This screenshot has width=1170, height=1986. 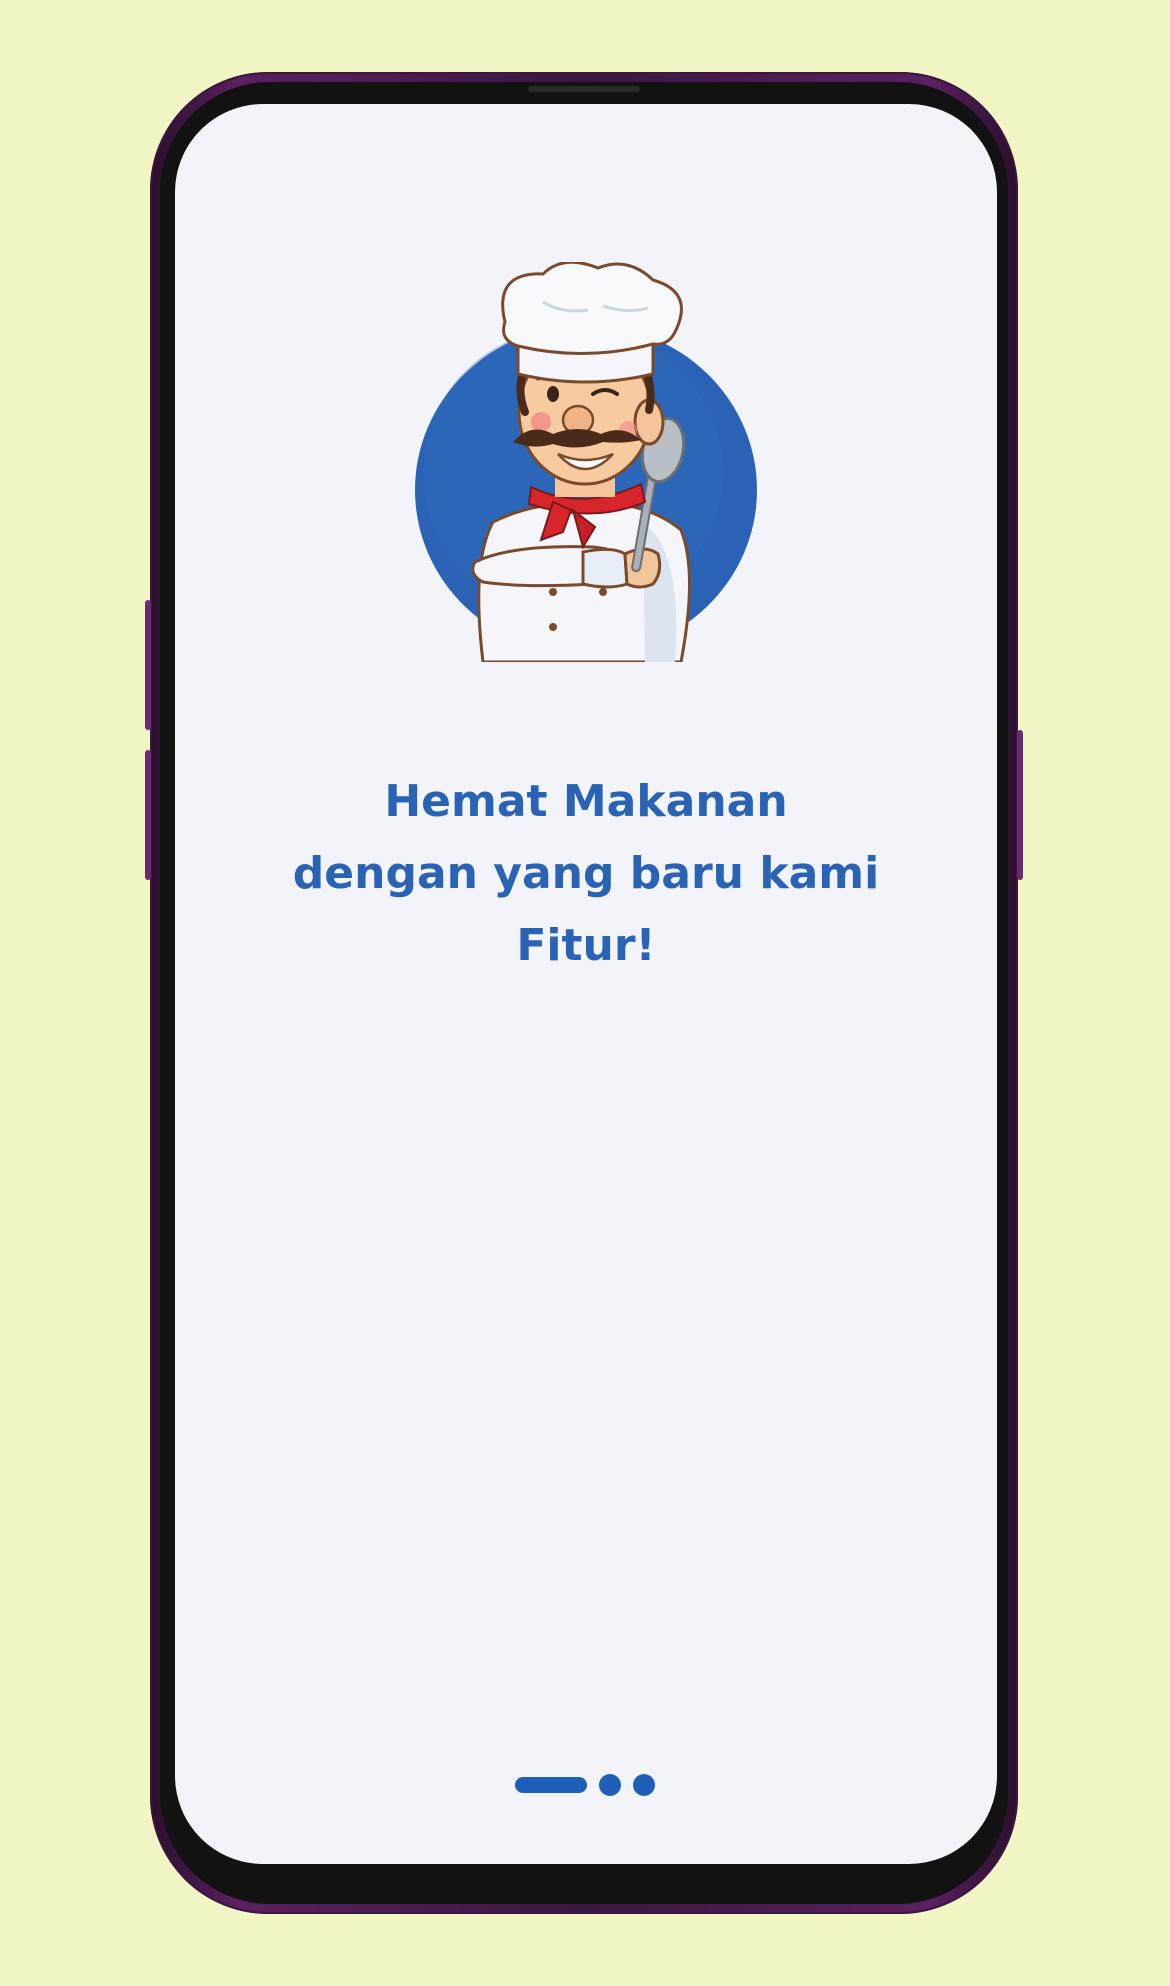 I want to click on headline-line-2: dengan yang baru kami, so click(x=586, y=873).